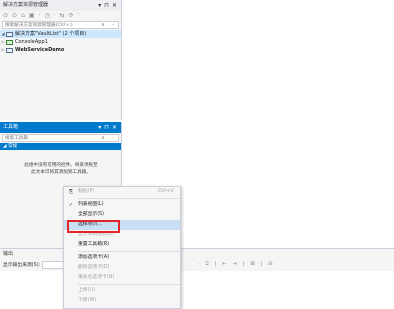  What do you see at coordinates (122, 268) in the screenshot?
I see `menu-item-delete-tab: 删除选项卡(D)` at bounding box center [122, 268].